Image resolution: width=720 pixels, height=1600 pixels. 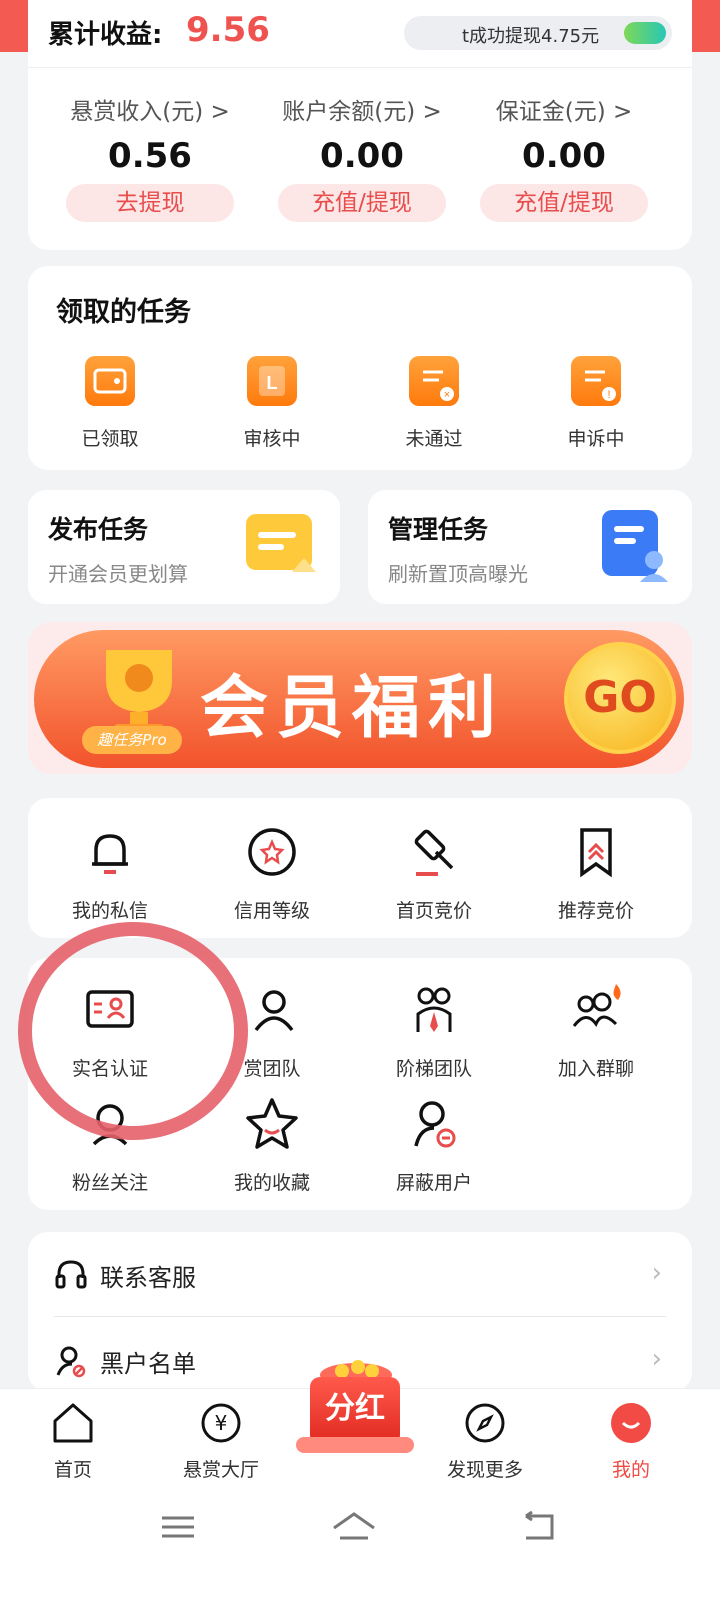 I want to click on trophy-icon, so click(x=139, y=692).